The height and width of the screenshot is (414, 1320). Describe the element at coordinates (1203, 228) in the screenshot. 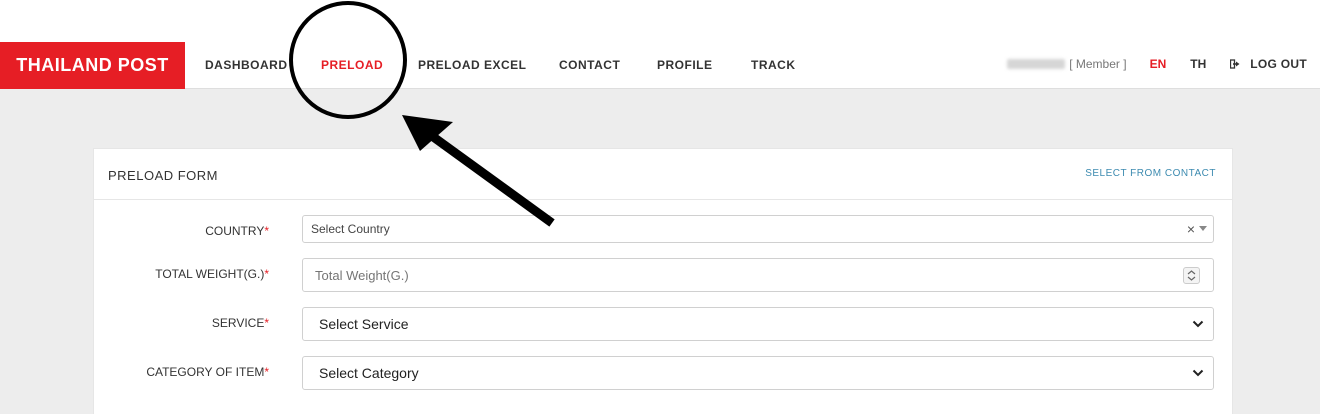

I see `caret-down-icon` at that location.